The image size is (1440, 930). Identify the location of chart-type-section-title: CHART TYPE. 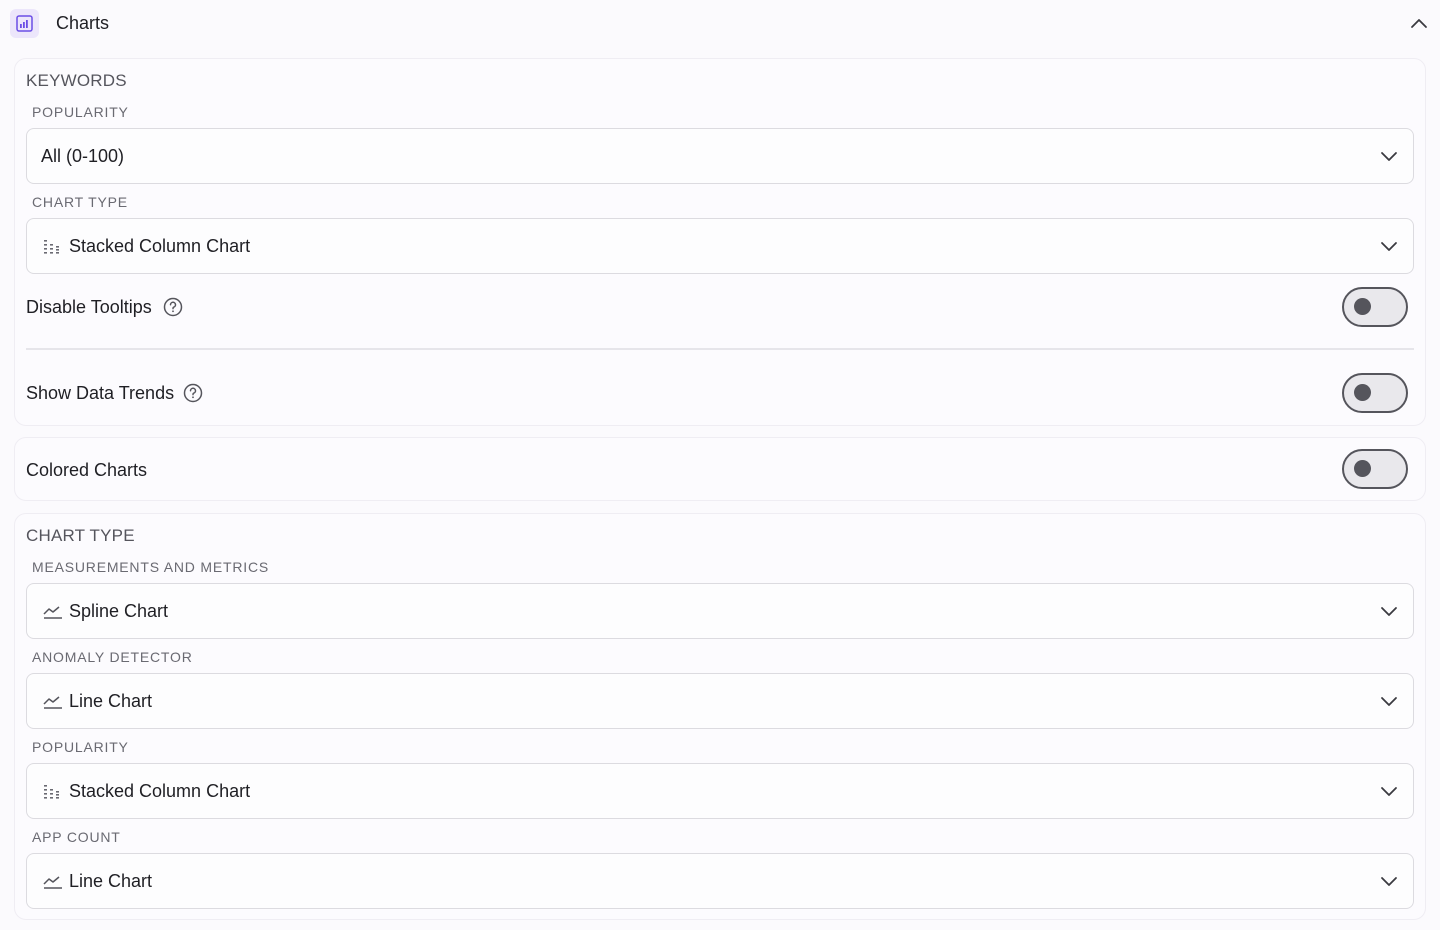
(80, 535).